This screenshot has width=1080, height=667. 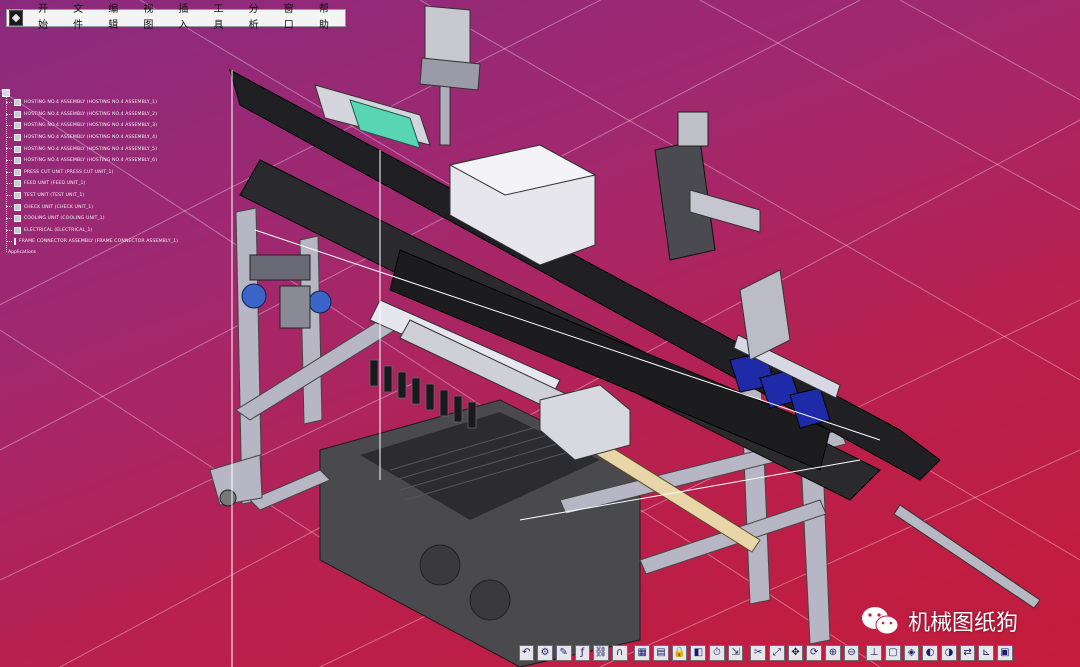 I want to click on menu-analyze: 分析, so click(x=257, y=18).